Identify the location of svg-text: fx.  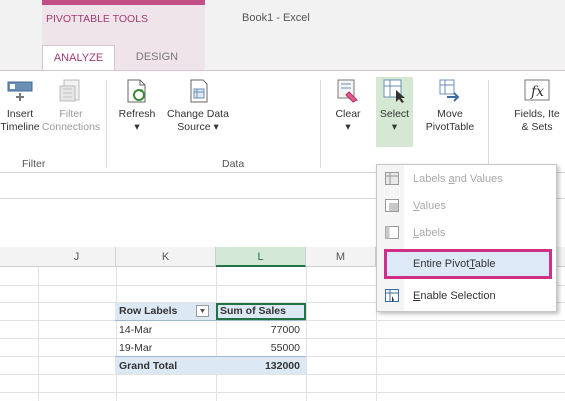
(537, 92).